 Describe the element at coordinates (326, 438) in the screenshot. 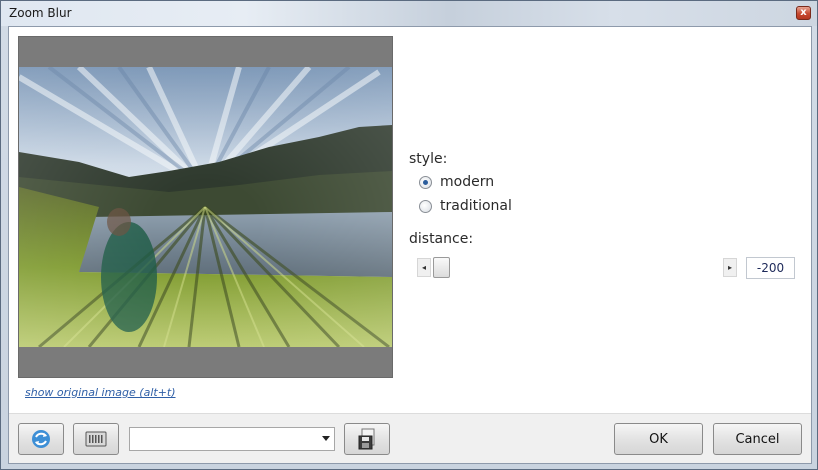

I see `chevron-down-icon` at that location.